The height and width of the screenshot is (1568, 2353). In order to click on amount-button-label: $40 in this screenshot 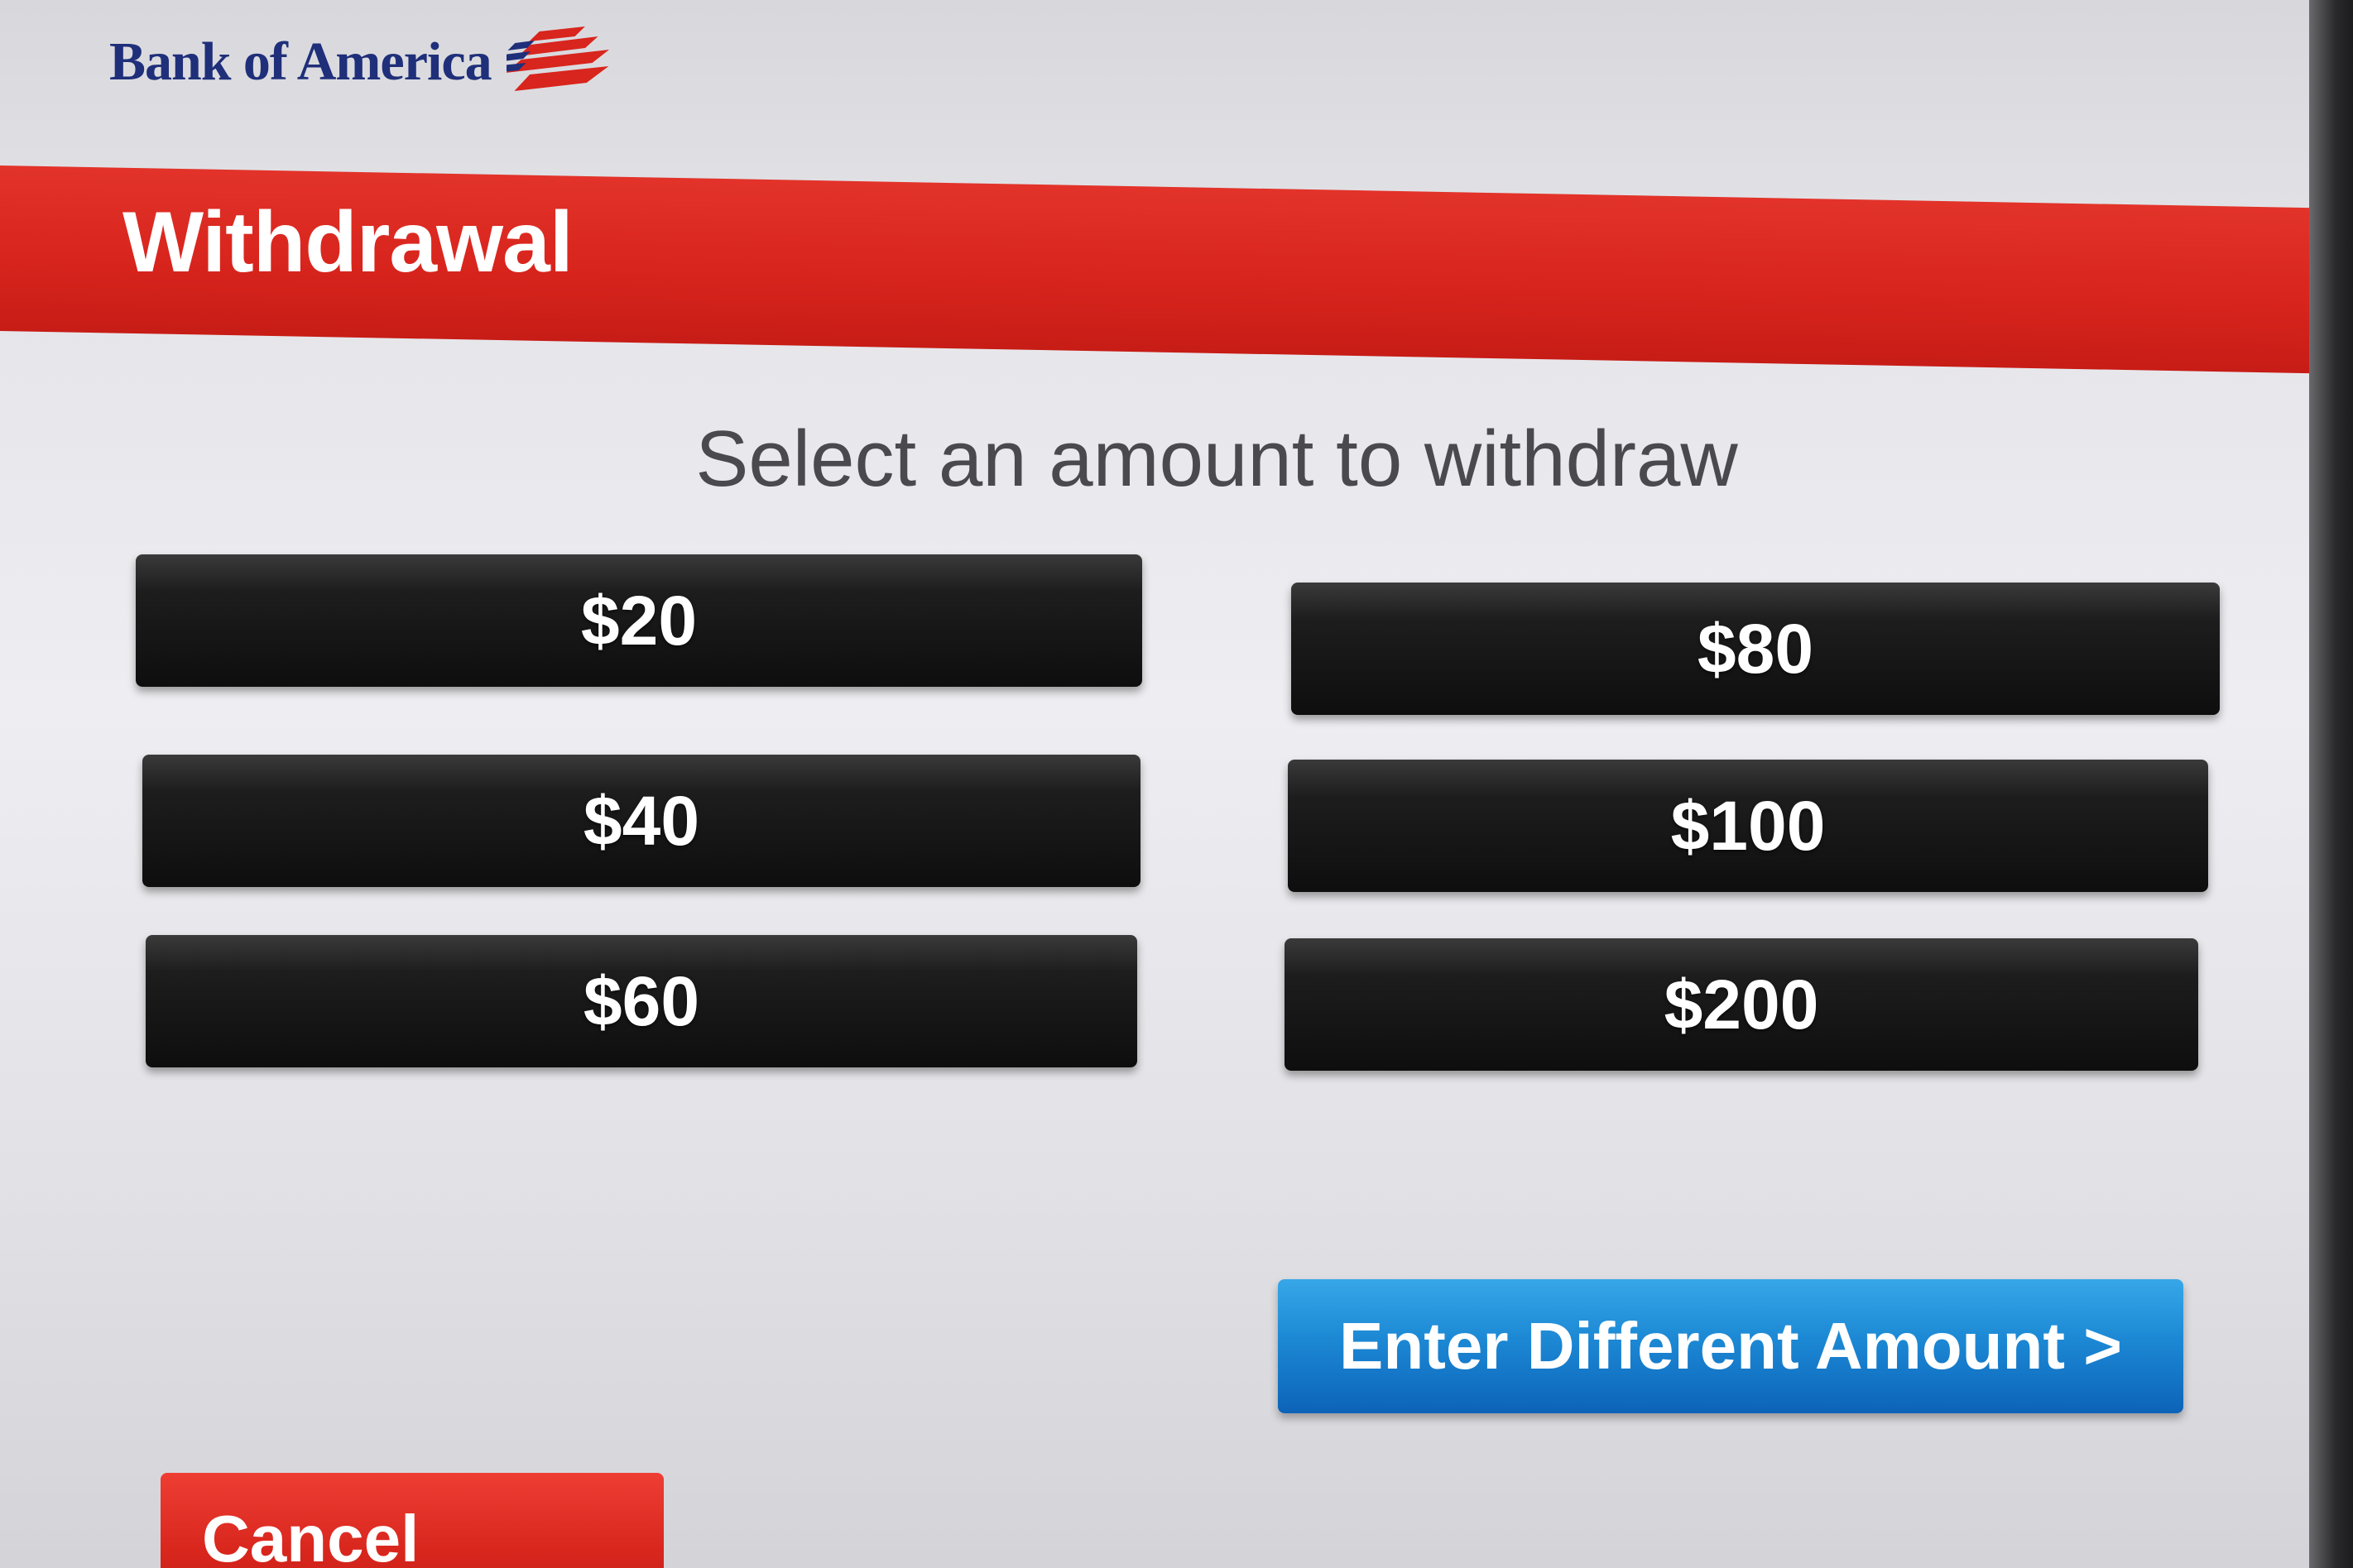, I will do `click(641, 821)`.